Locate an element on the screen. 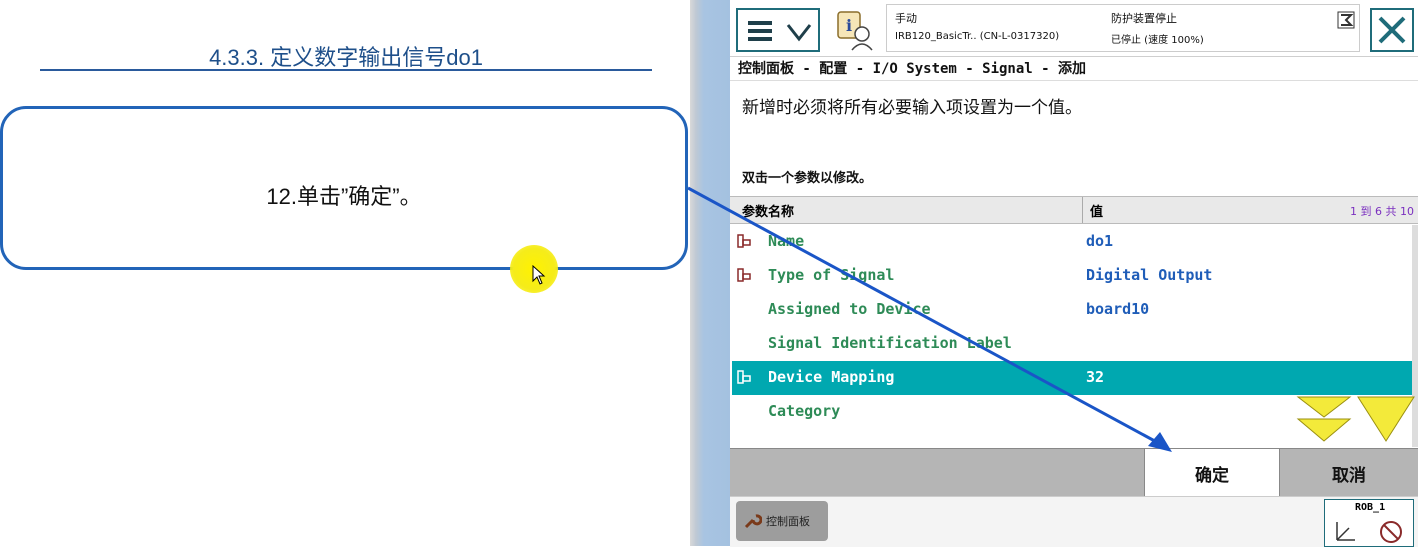 The width and height of the screenshot is (1418, 547). table-row: Name do1 is located at coordinates (1072, 242).